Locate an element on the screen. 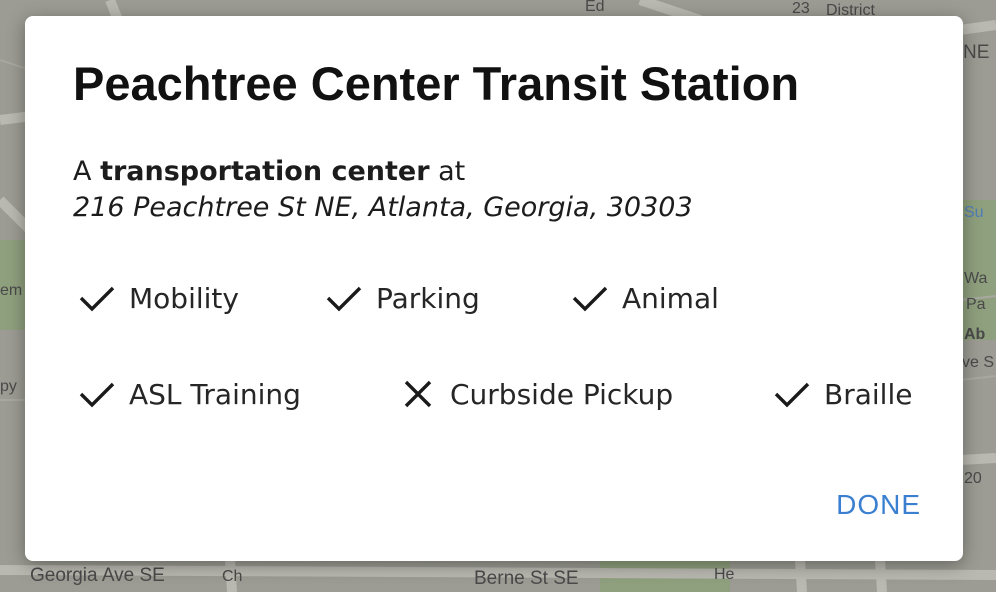 This screenshot has height=592, width=996. map-street-label: Ch is located at coordinates (232, 576).